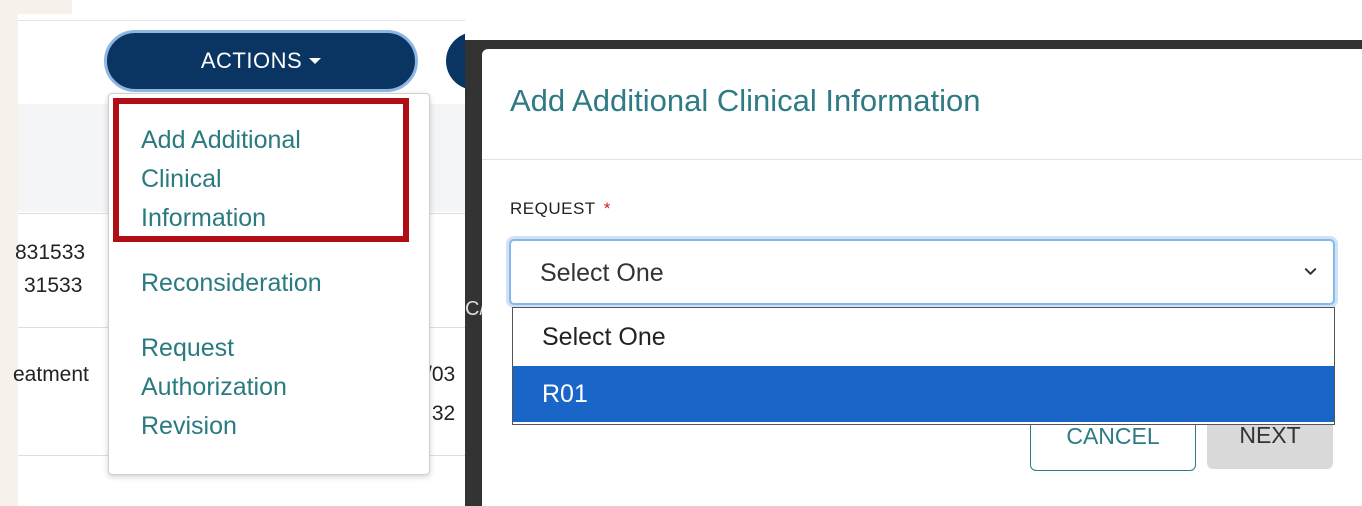 Image resolution: width=1362 pixels, height=506 pixels. What do you see at coordinates (745, 100) in the screenshot?
I see `modal-title: Add Additional Clinical Information` at bounding box center [745, 100].